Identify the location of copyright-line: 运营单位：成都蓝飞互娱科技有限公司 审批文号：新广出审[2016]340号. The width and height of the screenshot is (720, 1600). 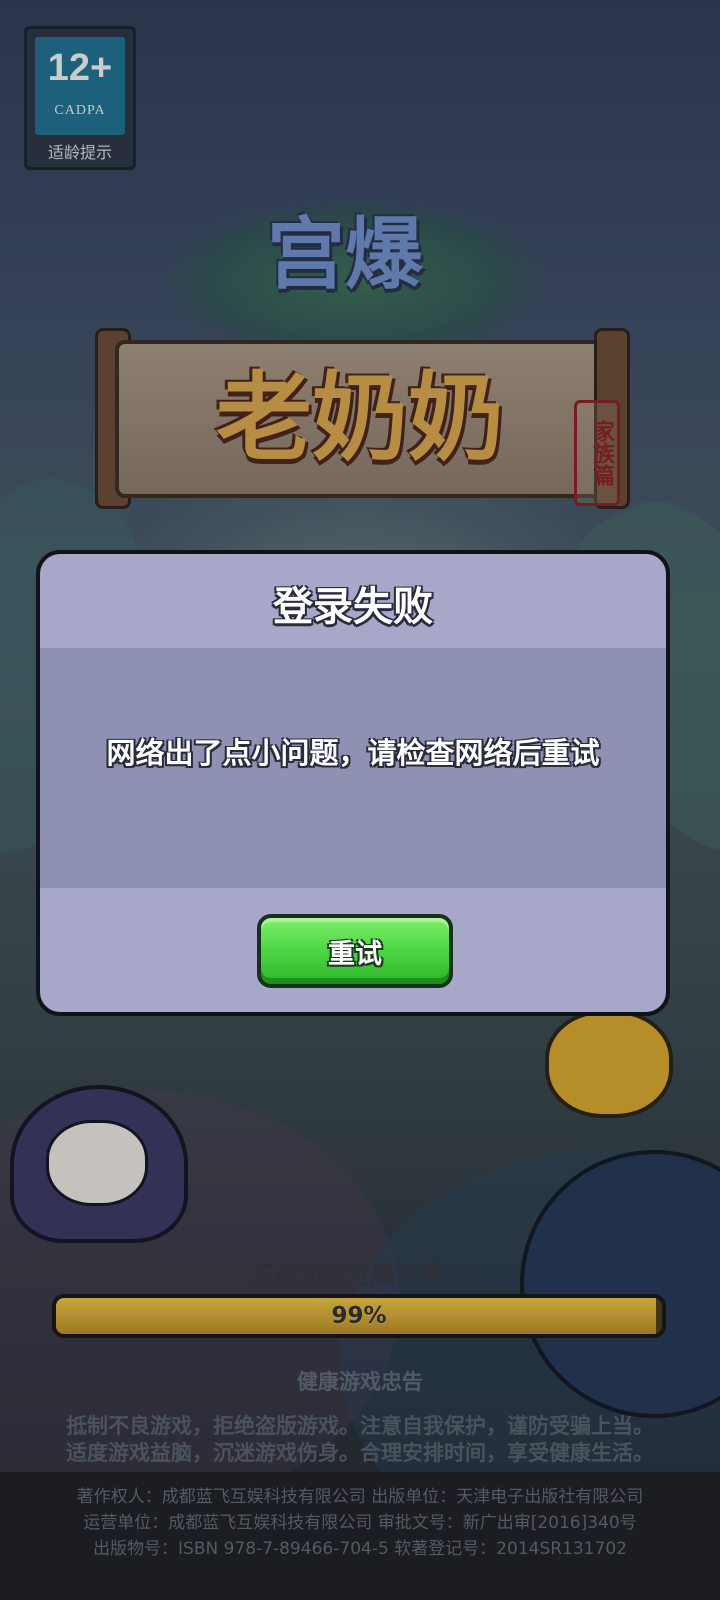
(360, 1523).